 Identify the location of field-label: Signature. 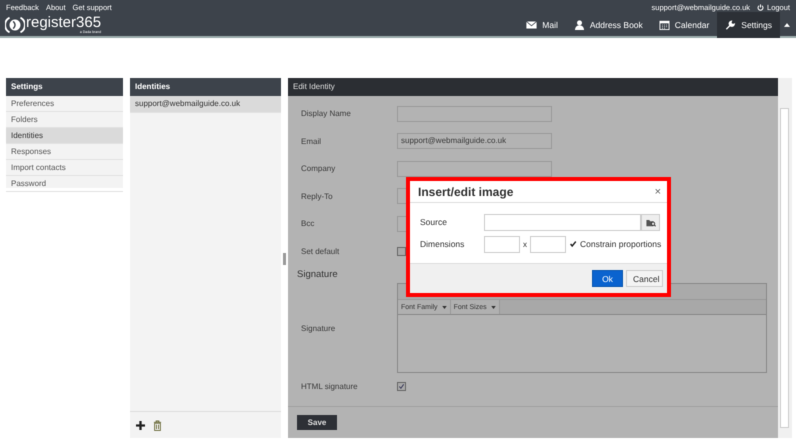
(318, 328).